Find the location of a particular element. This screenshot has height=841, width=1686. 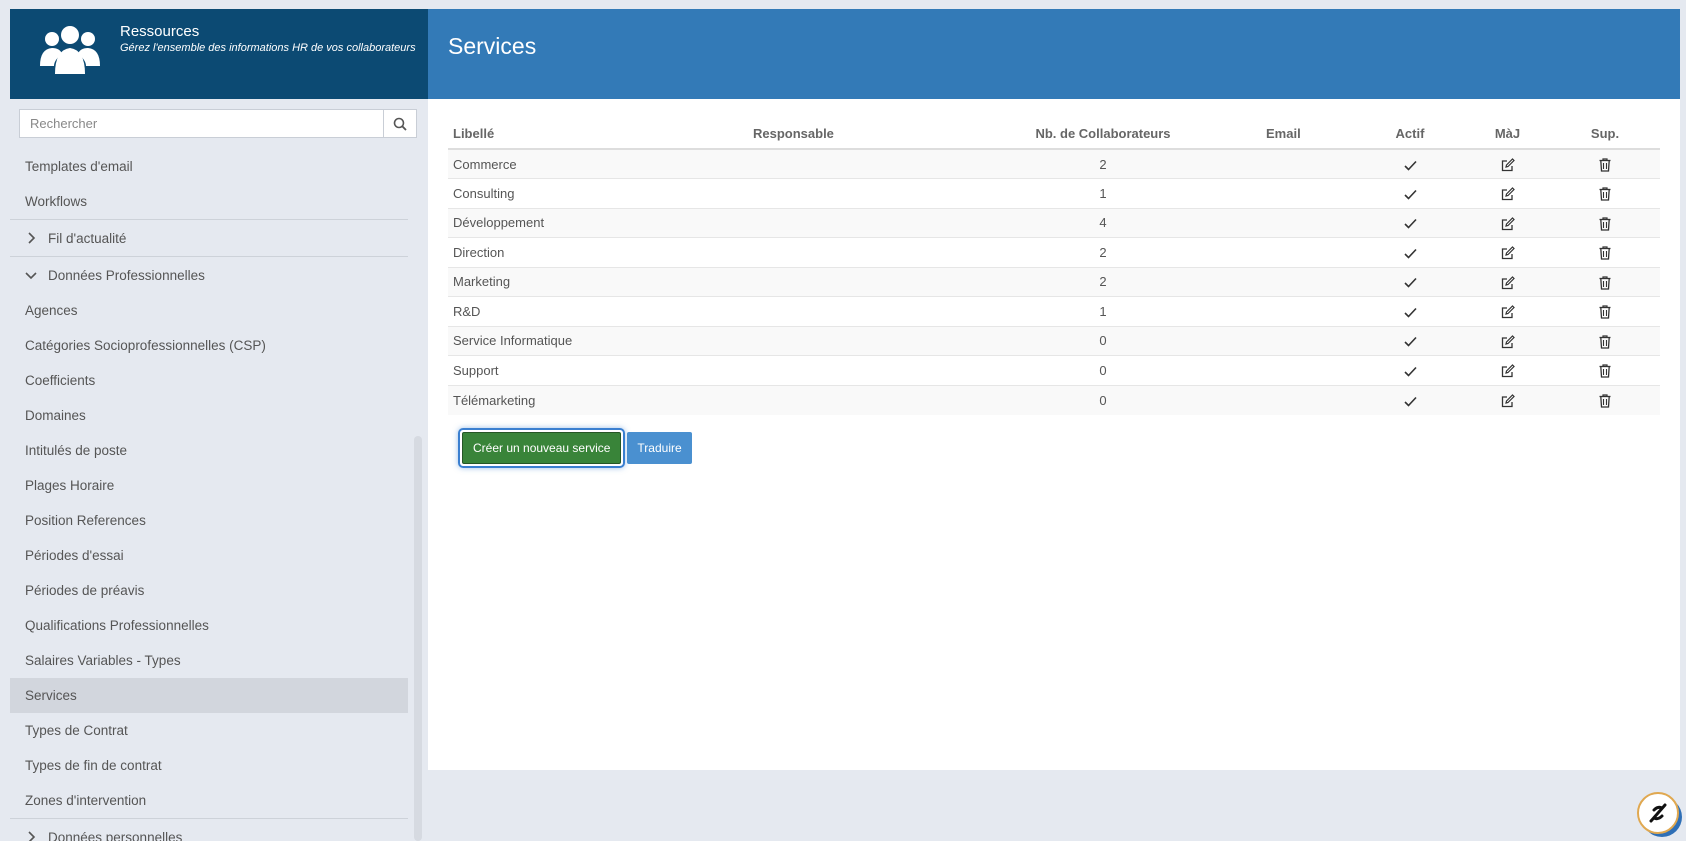

cell-libelle: Marketing is located at coordinates (598, 281).